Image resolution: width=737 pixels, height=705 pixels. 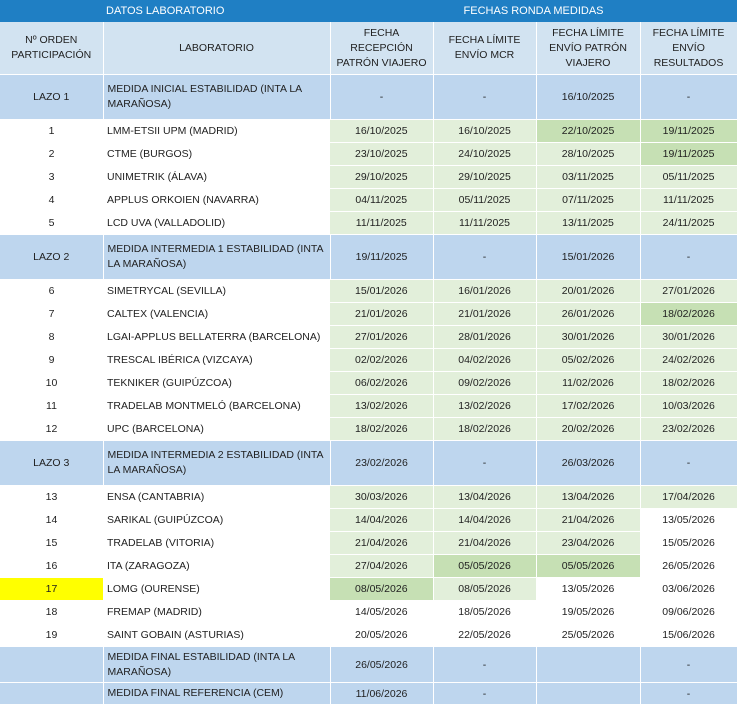 What do you see at coordinates (217, 693) in the screenshot?
I see `final-medida: MEDIDA FINAL REFERENCIA (CEM)` at bounding box center [217, 693].